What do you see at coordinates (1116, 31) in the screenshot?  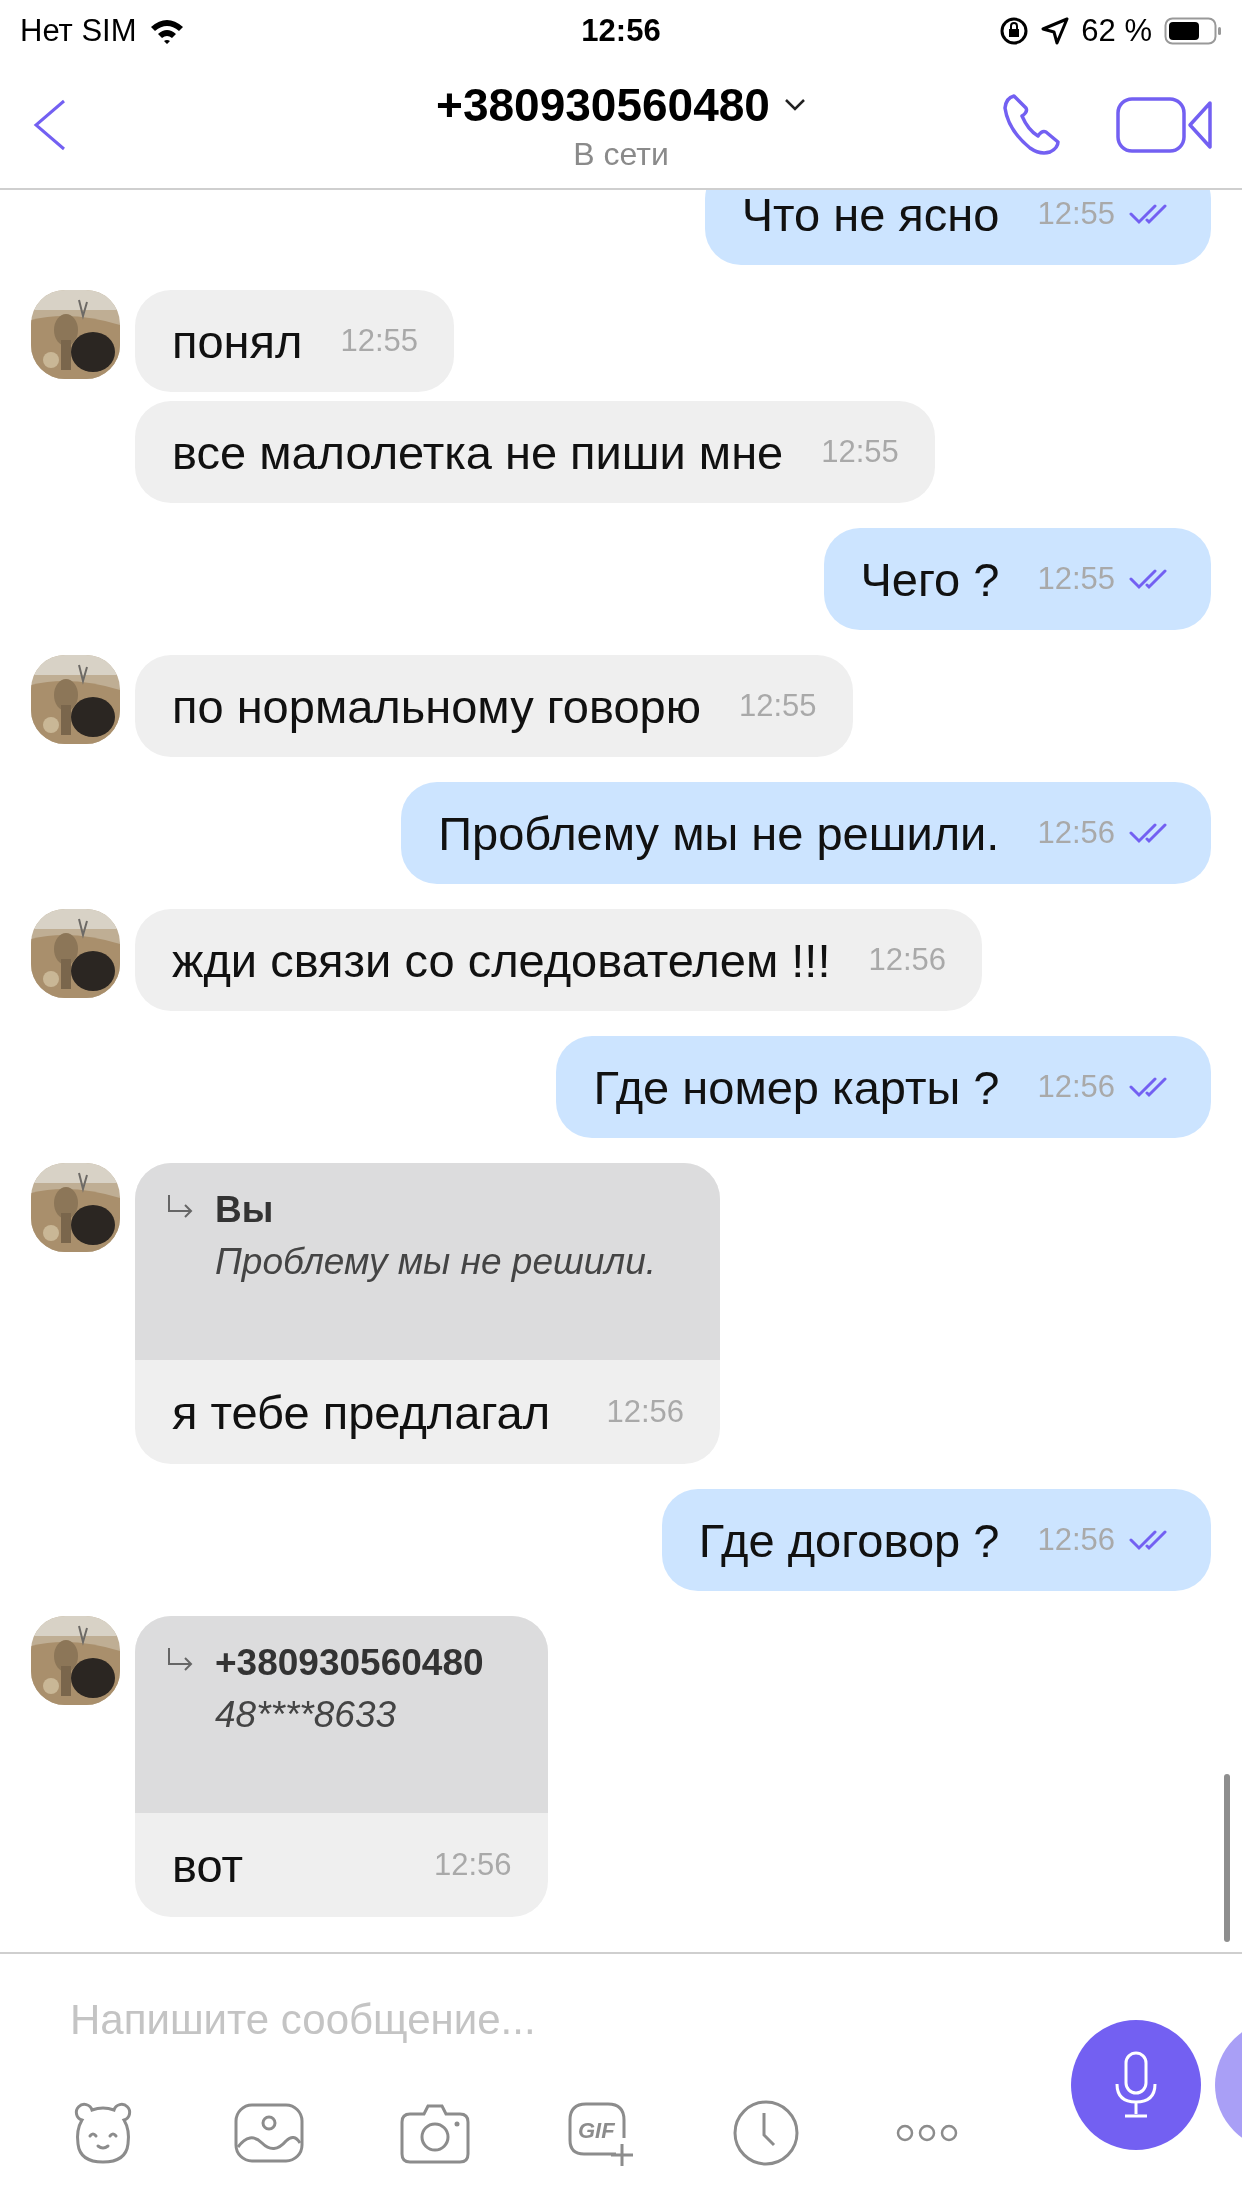 I see `battery-percent: 62 %` at bounding box center [1116, 31].